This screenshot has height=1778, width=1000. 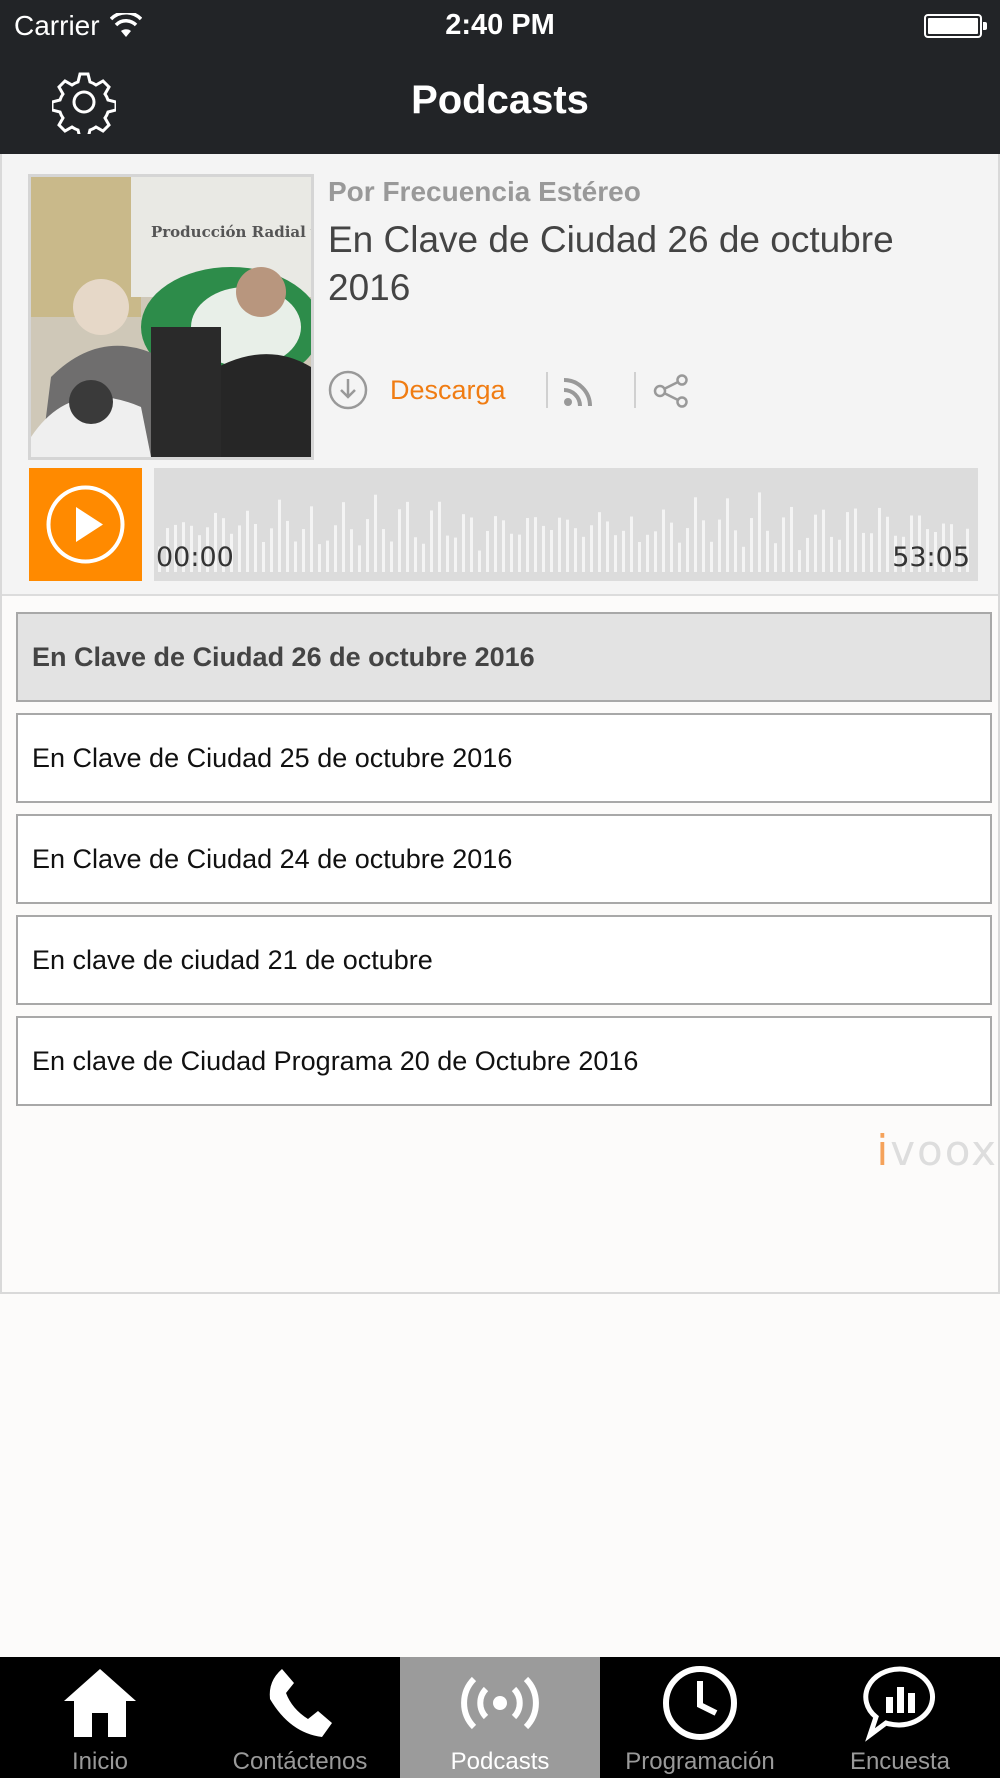 I want to click on tab-bar: Inicio Contáctenos Podcasts Programación, so click(x=500, y=1717).